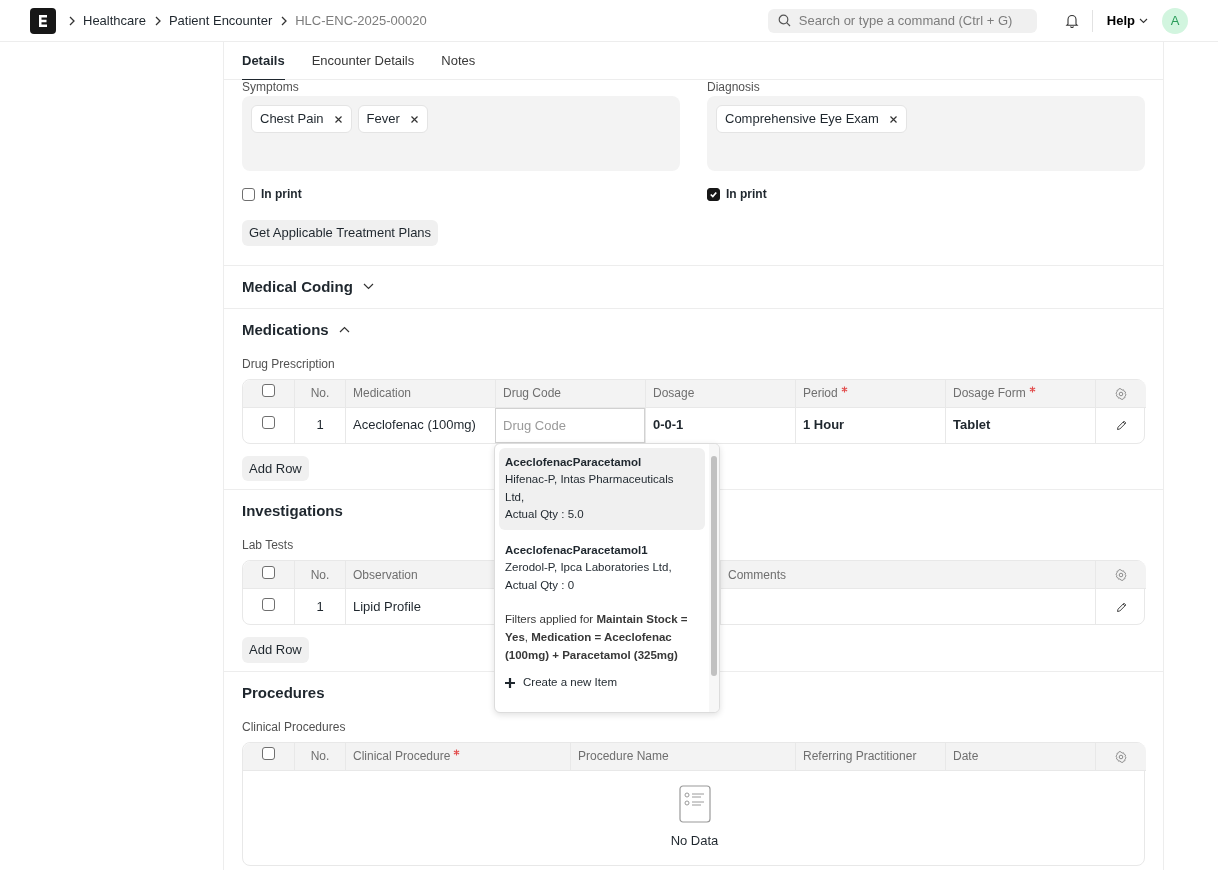 This screenshot has height=870, width=1218. What do you see at coordinates (545, 514) in the screenshot?
I see `option-quantity: Actual Qty : 5.0` at bounding box center [545, 514].